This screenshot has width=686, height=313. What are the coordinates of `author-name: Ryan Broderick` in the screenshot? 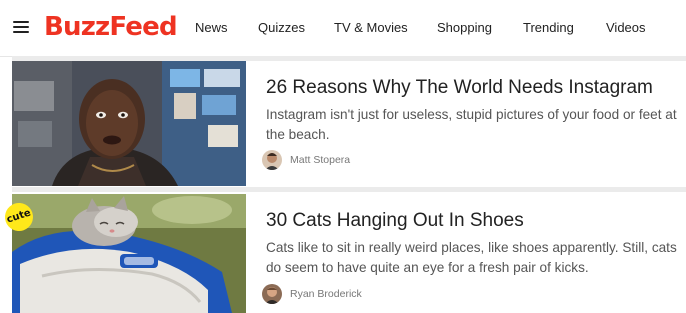 It's located at (326, 294).